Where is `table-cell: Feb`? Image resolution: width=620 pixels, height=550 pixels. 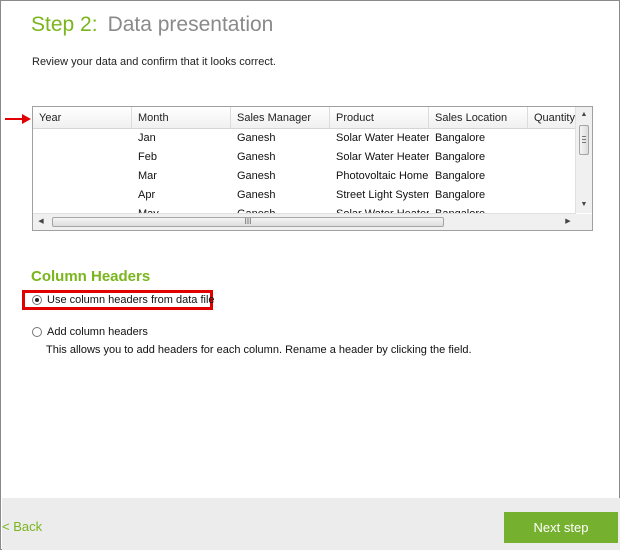
table-cell: Feb is located at coordinates (147, 157).